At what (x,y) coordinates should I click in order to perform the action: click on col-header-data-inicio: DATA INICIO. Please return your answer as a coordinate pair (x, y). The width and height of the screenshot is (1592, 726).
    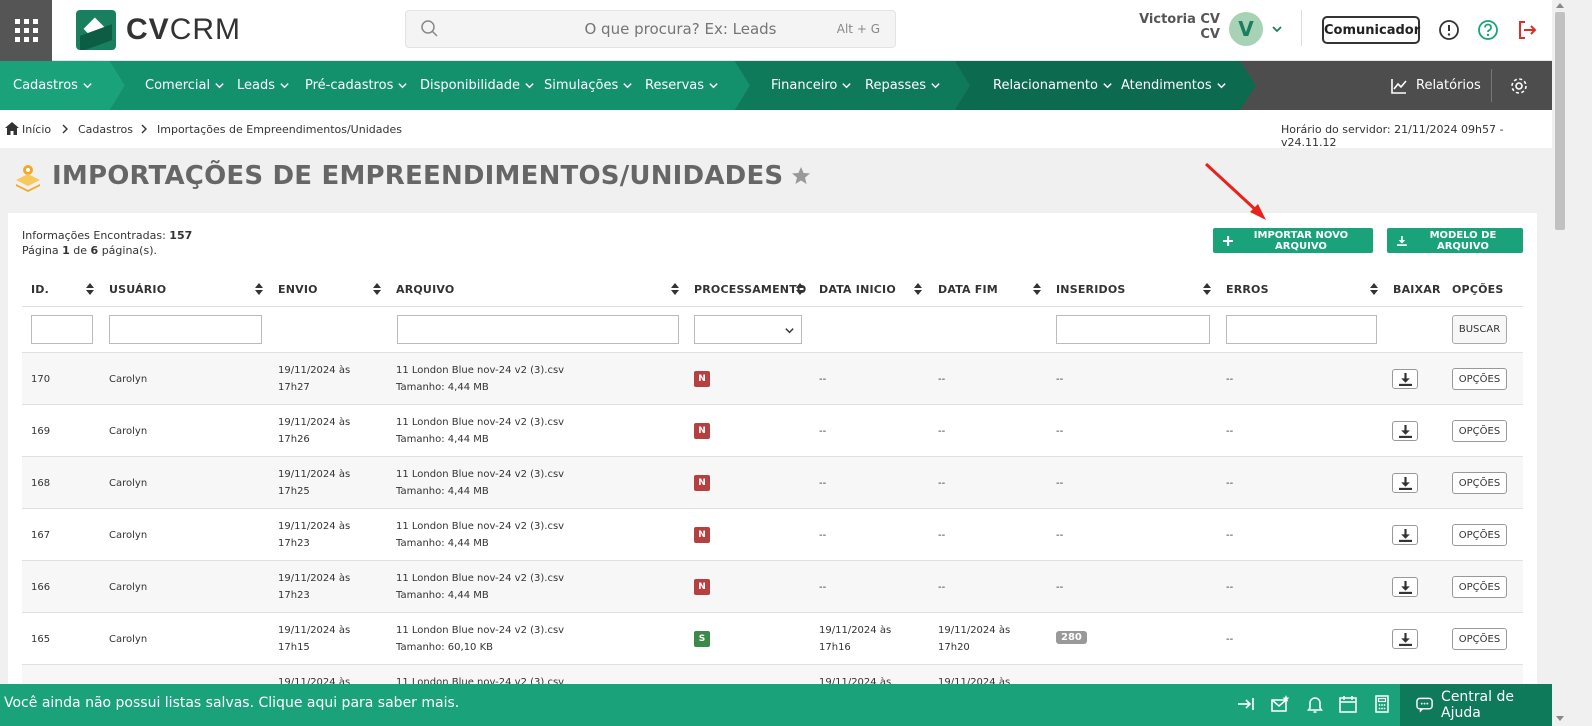
    Looking at the image, I should click on (857, 289).